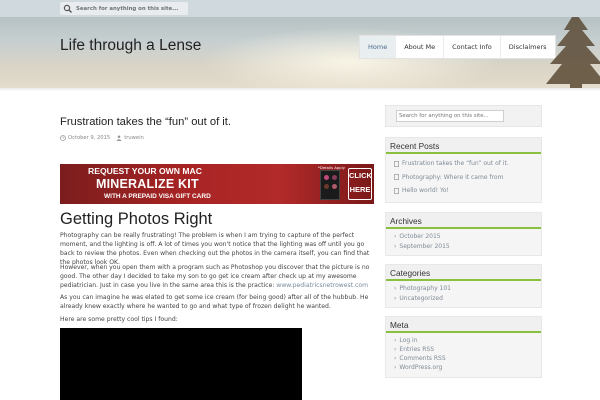 The width and height of the screenshot is (600, 400). Describe the element at coordinates (425, 191) in the screenshot. I see `recent-post-label: Hello world! Yo!` at that location.